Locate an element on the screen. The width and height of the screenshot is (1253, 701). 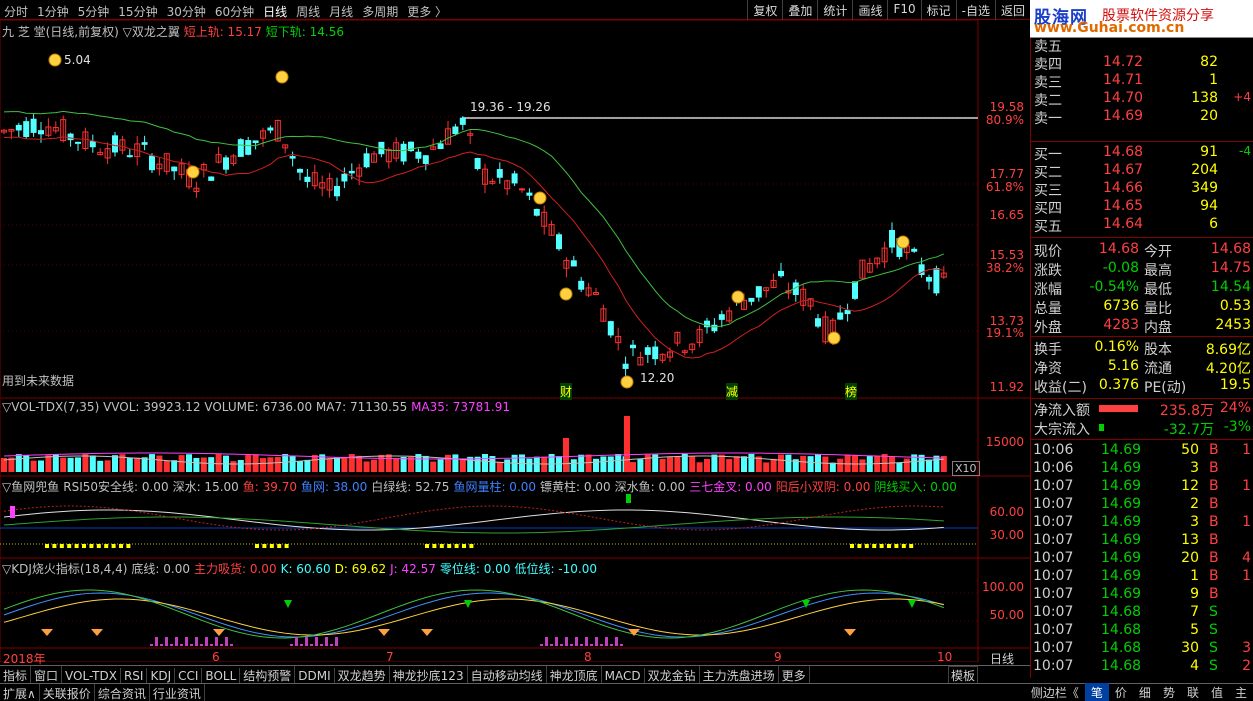
ask-row: 卖四 14.72 82 is located at coordinates (1142, 63).